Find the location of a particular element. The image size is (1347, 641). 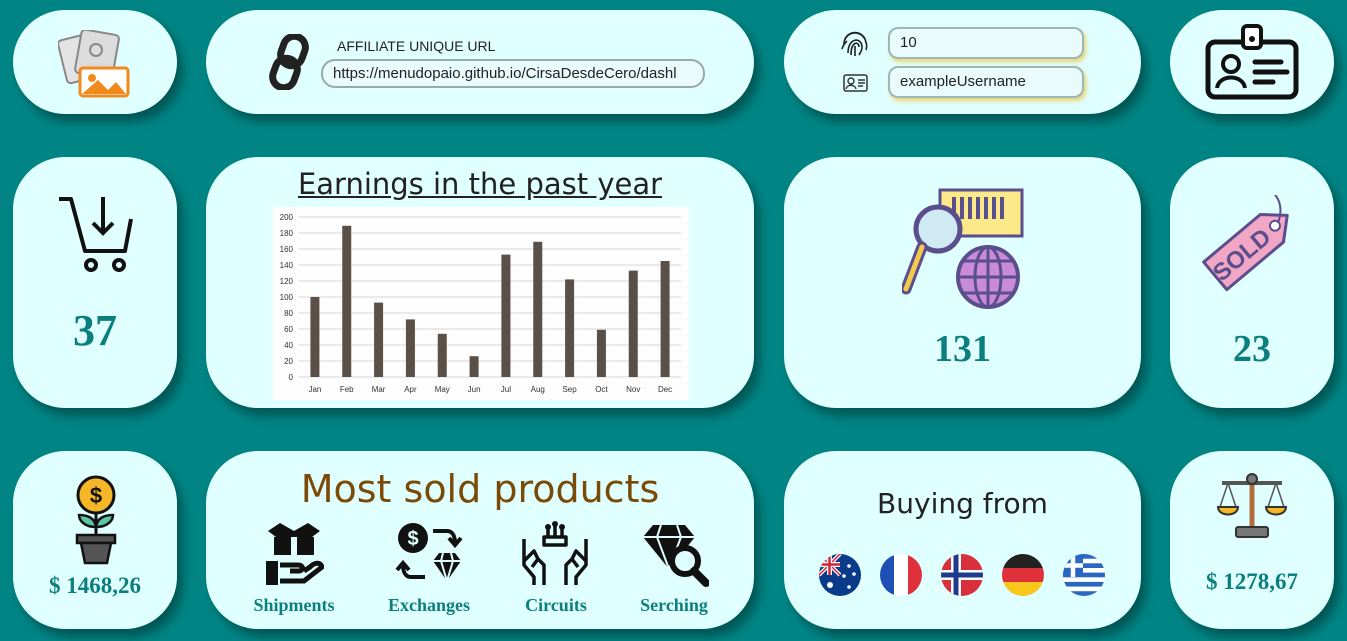

box-hand-icon is located at coordinates (294, 554).